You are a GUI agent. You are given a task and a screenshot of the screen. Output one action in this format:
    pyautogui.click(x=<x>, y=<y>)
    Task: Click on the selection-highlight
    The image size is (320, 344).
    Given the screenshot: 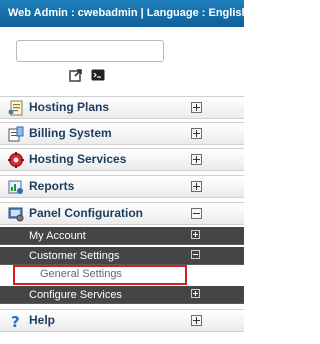 What is the action you would take?
    pyautogui.click(x=100, y=275)
    